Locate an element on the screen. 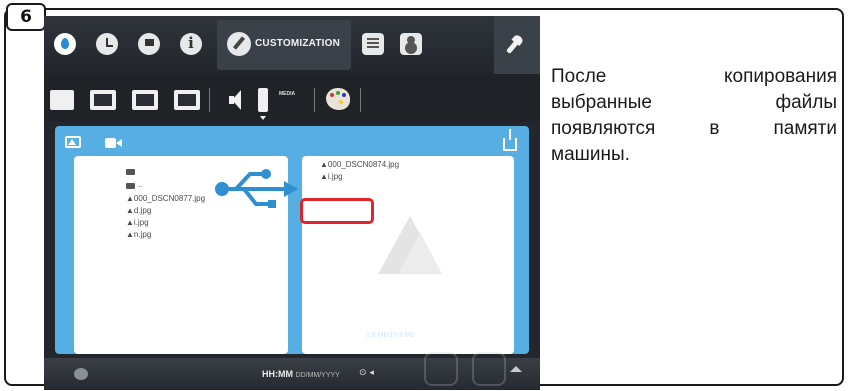  description-line: выбранные файлы is located at coordinates (694, 102).